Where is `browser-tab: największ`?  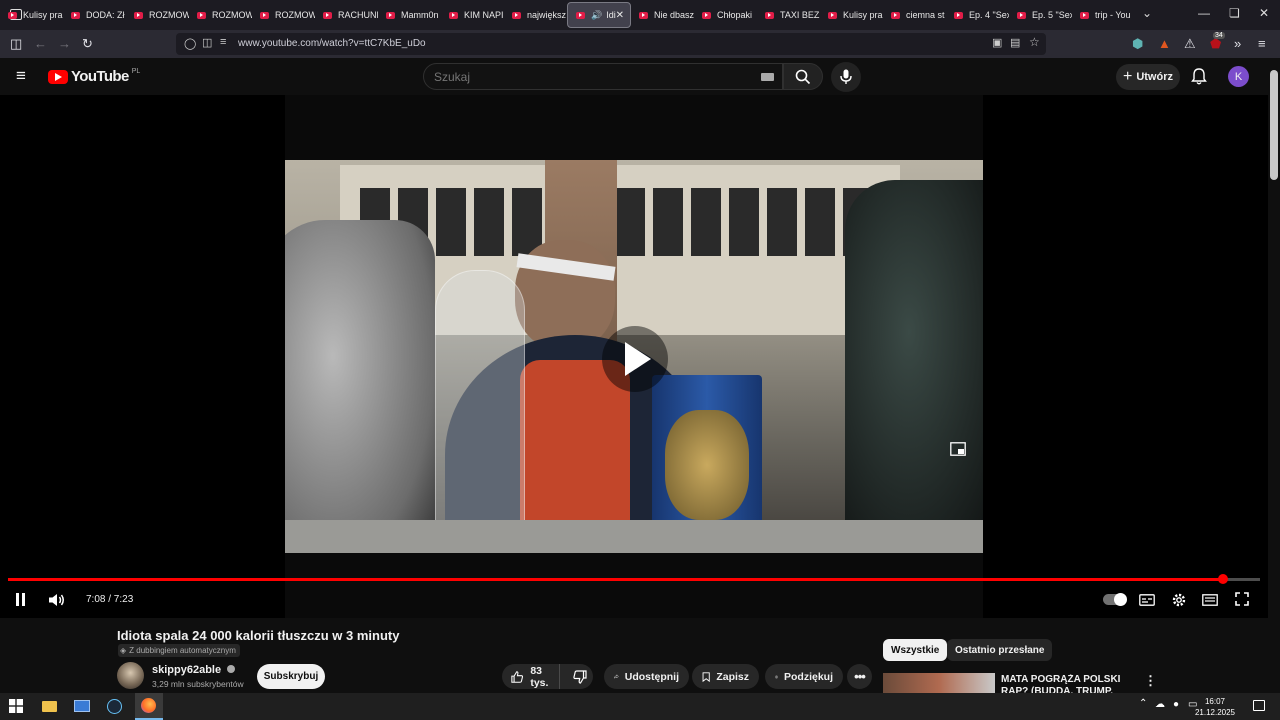
browser-tab: największ is located at coordinates (535, 15).